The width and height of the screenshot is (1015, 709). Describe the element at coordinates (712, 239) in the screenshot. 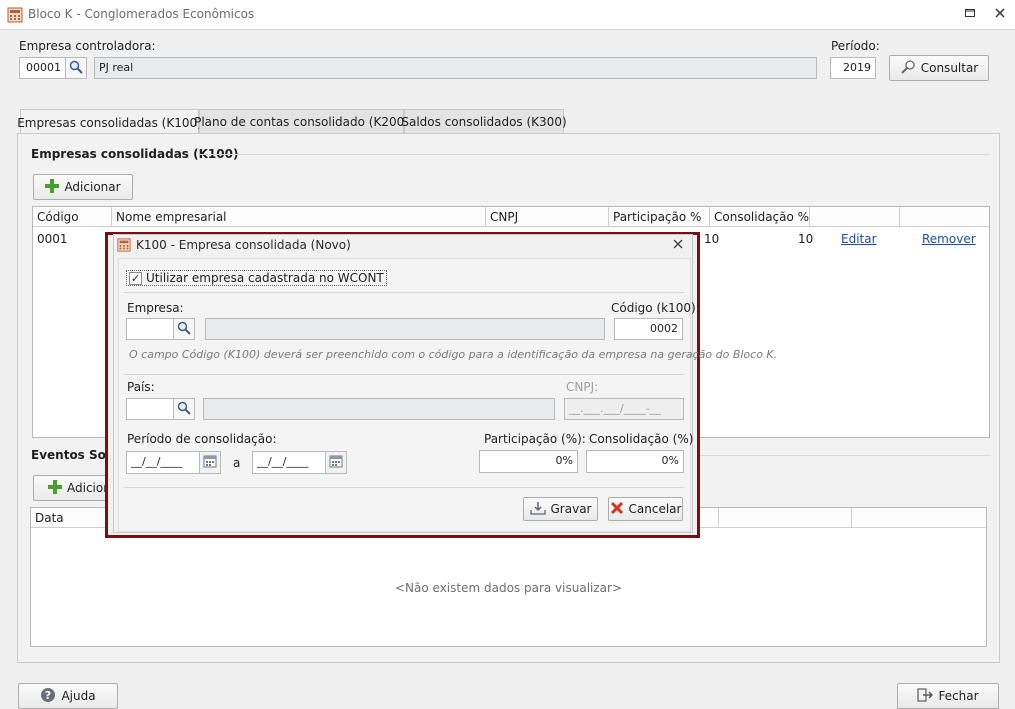

I see `row-participacao: 10` at that location.